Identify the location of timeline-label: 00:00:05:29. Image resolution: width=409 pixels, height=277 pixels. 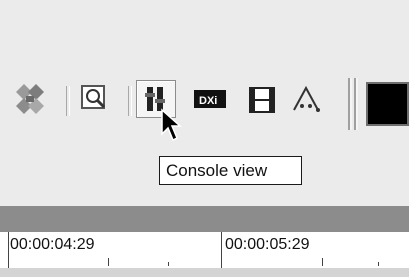
(267, 244).